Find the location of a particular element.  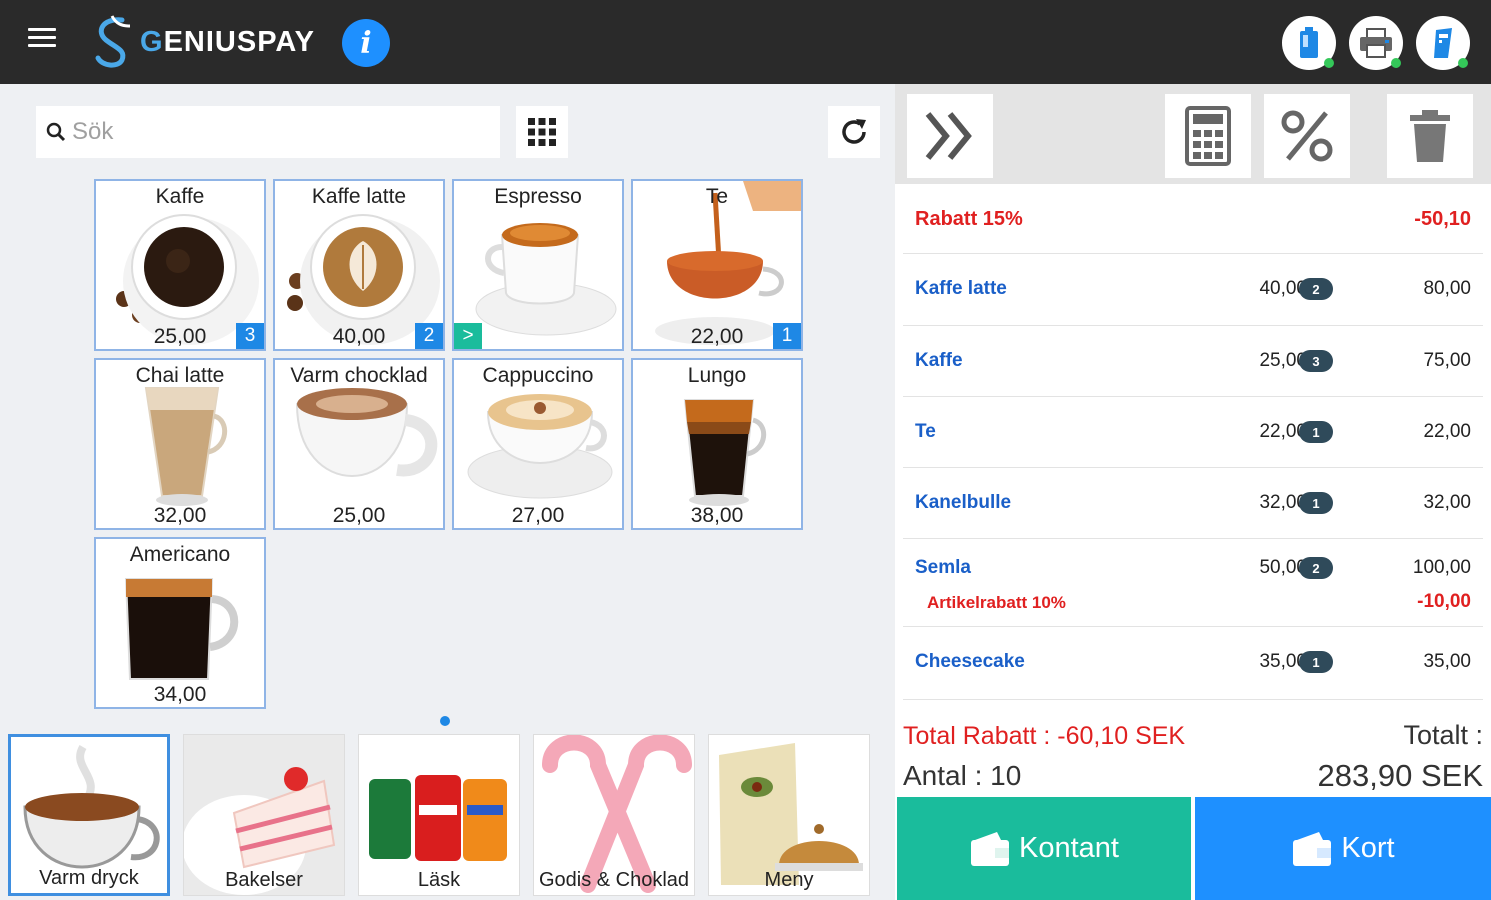

category-varm-dryck: Varm dryck is located at coordinates (89, 815).